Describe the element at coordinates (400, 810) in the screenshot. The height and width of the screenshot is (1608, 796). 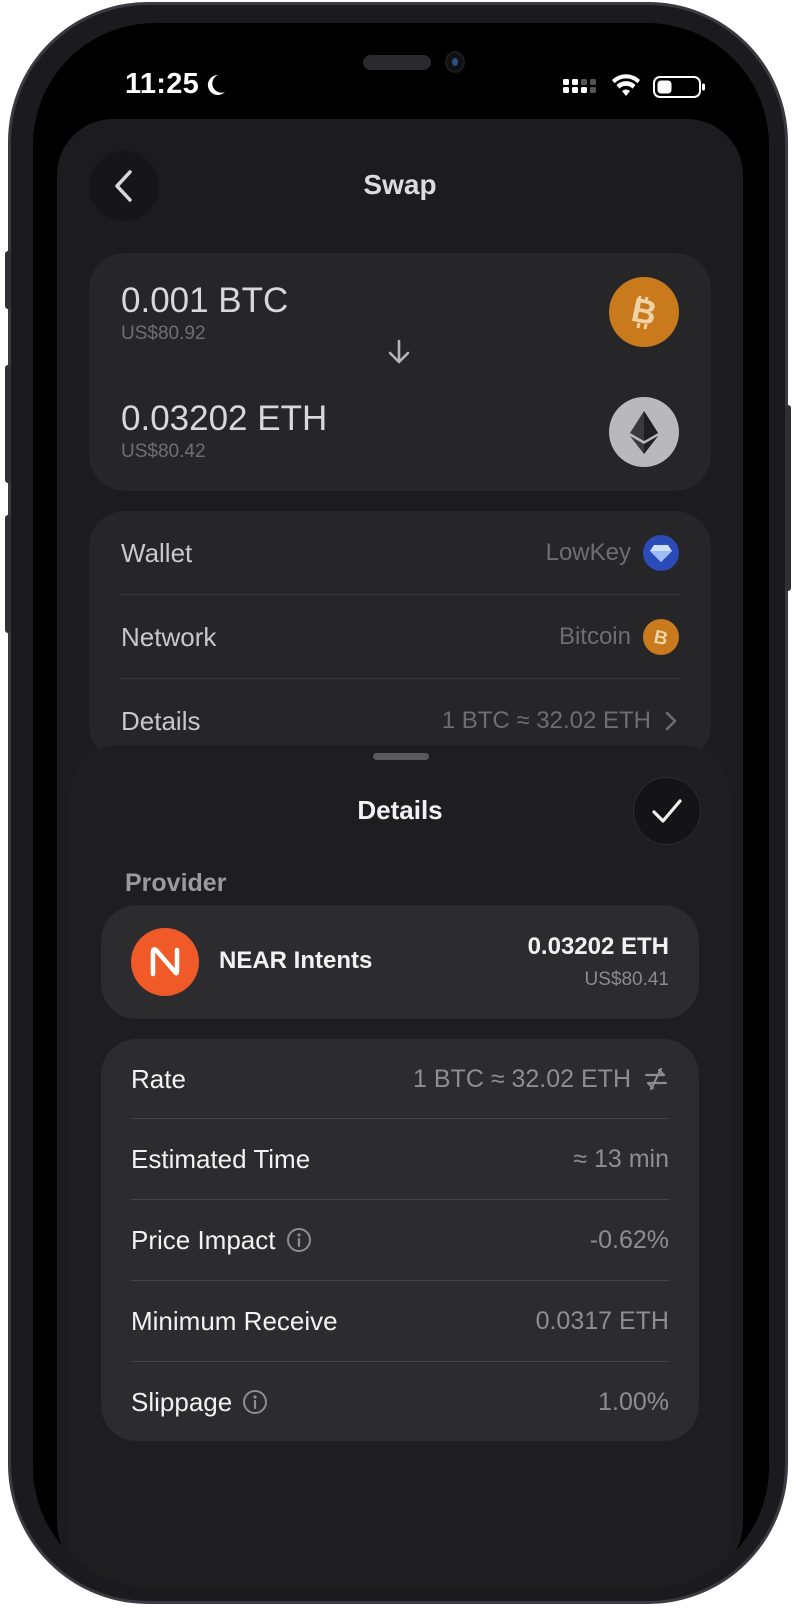
I see `sheet-title: Details` at that location.